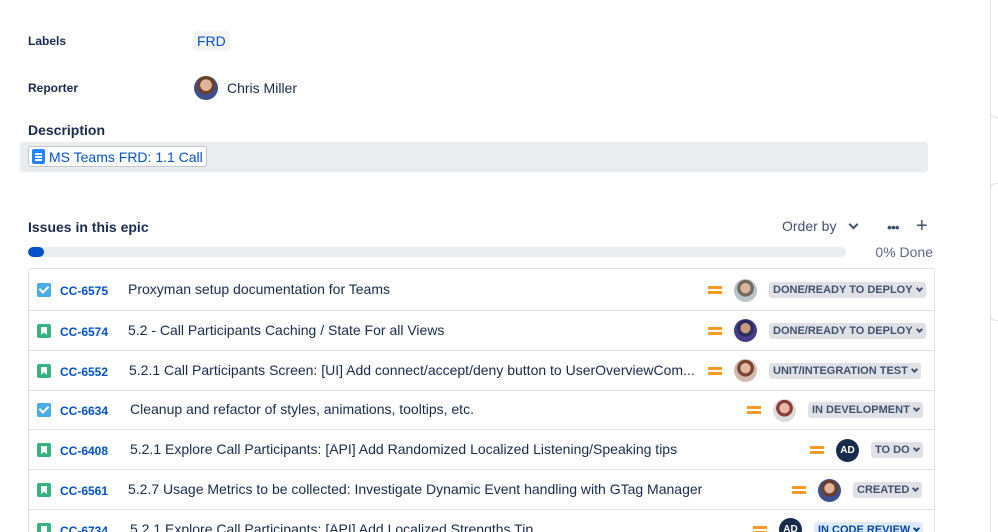 The width and height of the screenshot is (998, 532). Describe the element at coordinates (84, 411) in the screenshot. I see `issue-key-link: CC-6634` at that location.